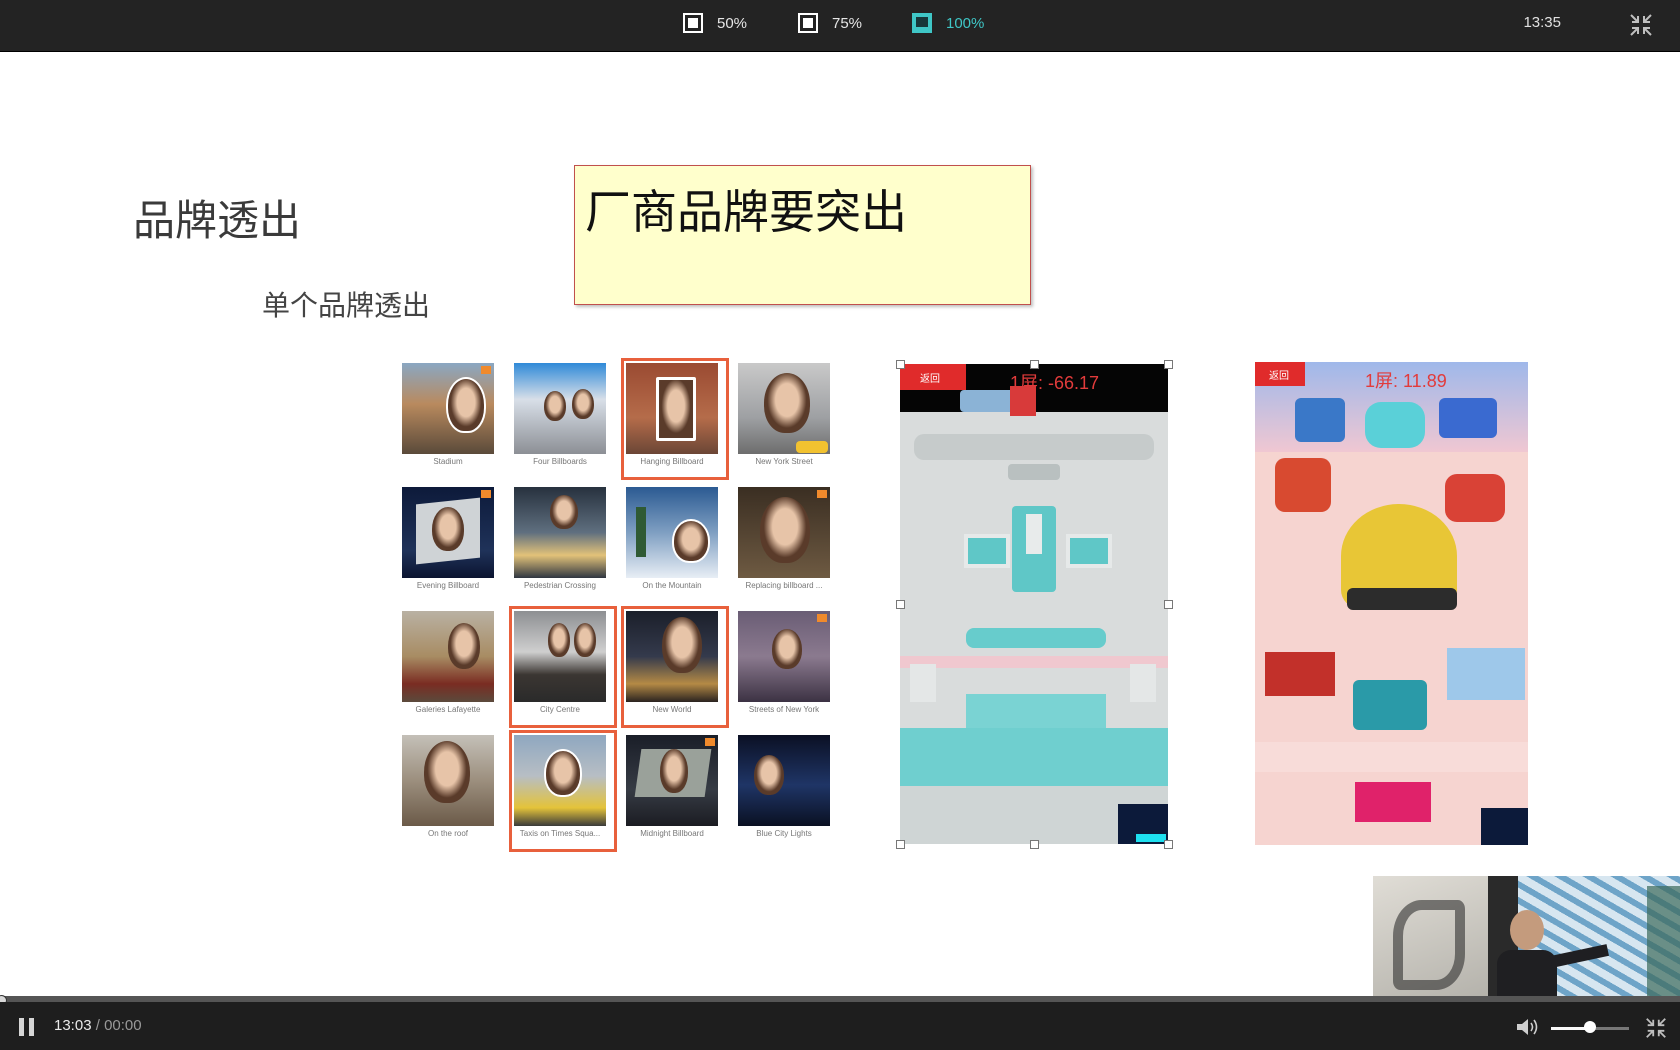  Describe the element at coordinates (746, 212) in the screenshot. I see `sticky-note-text: 厂商品牌要突出` at that location.